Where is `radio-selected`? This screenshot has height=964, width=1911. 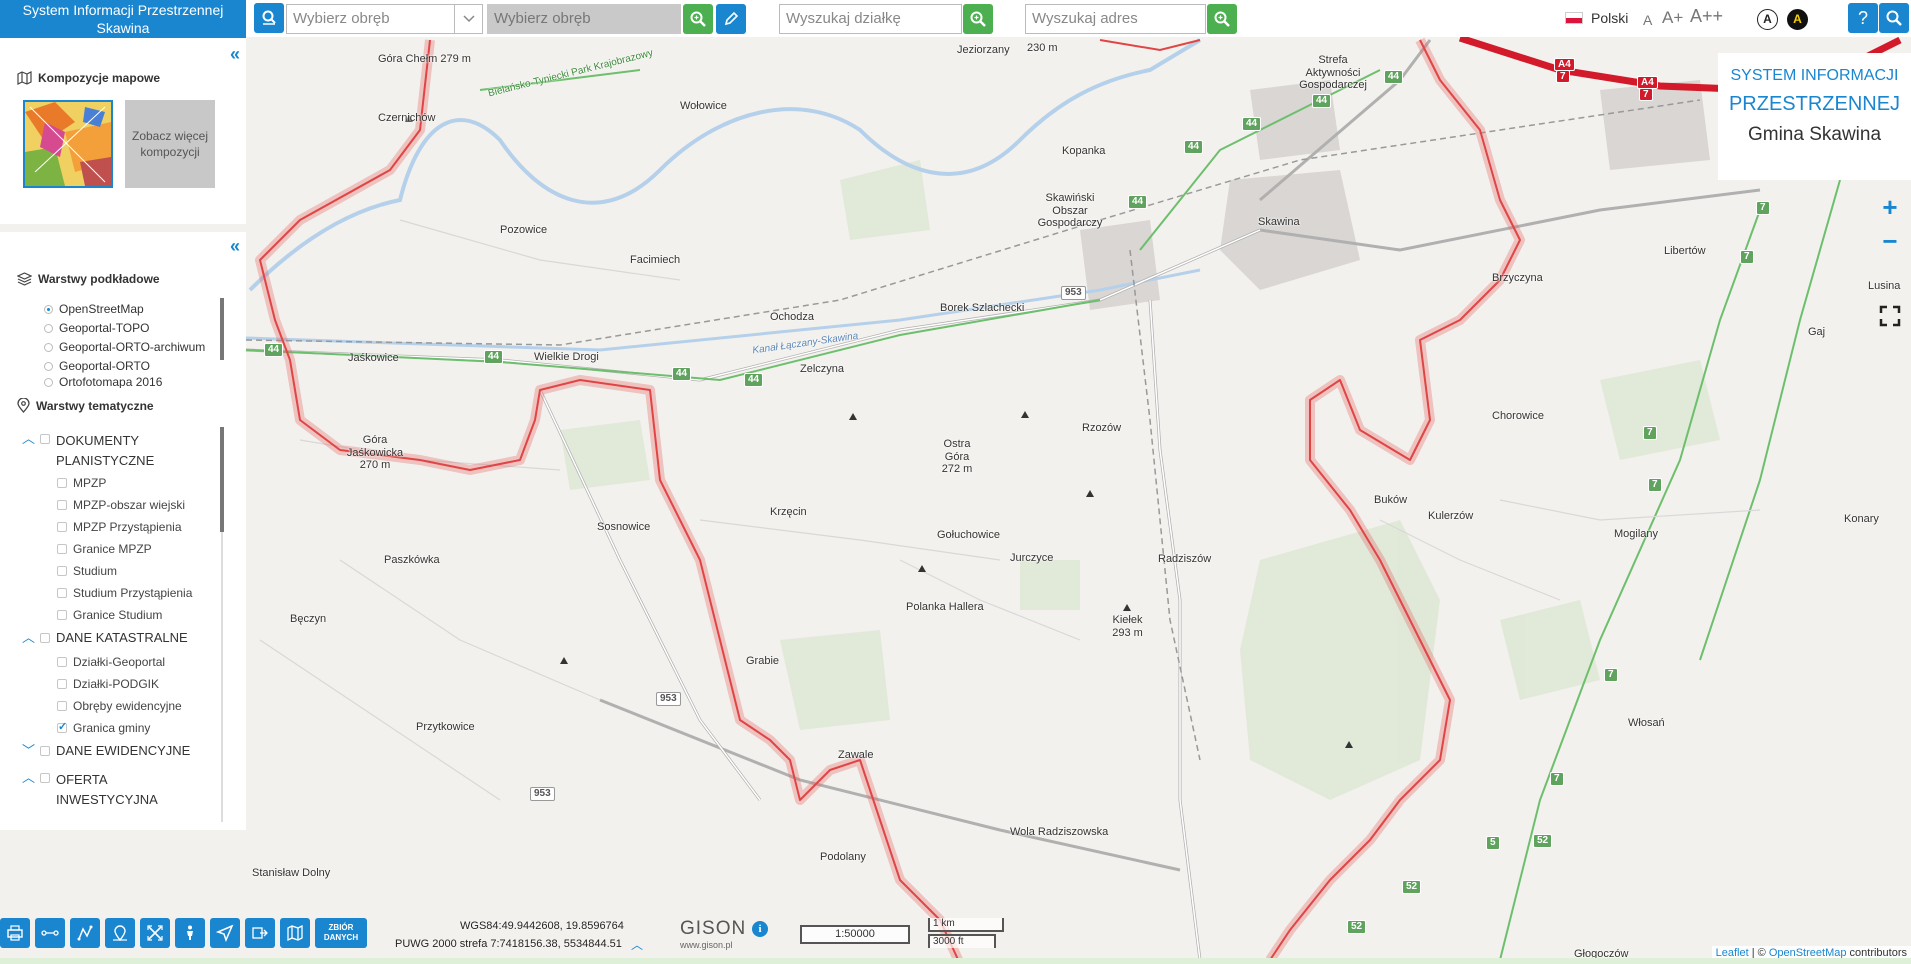
radio-selected is located at coordinates (48, 309).